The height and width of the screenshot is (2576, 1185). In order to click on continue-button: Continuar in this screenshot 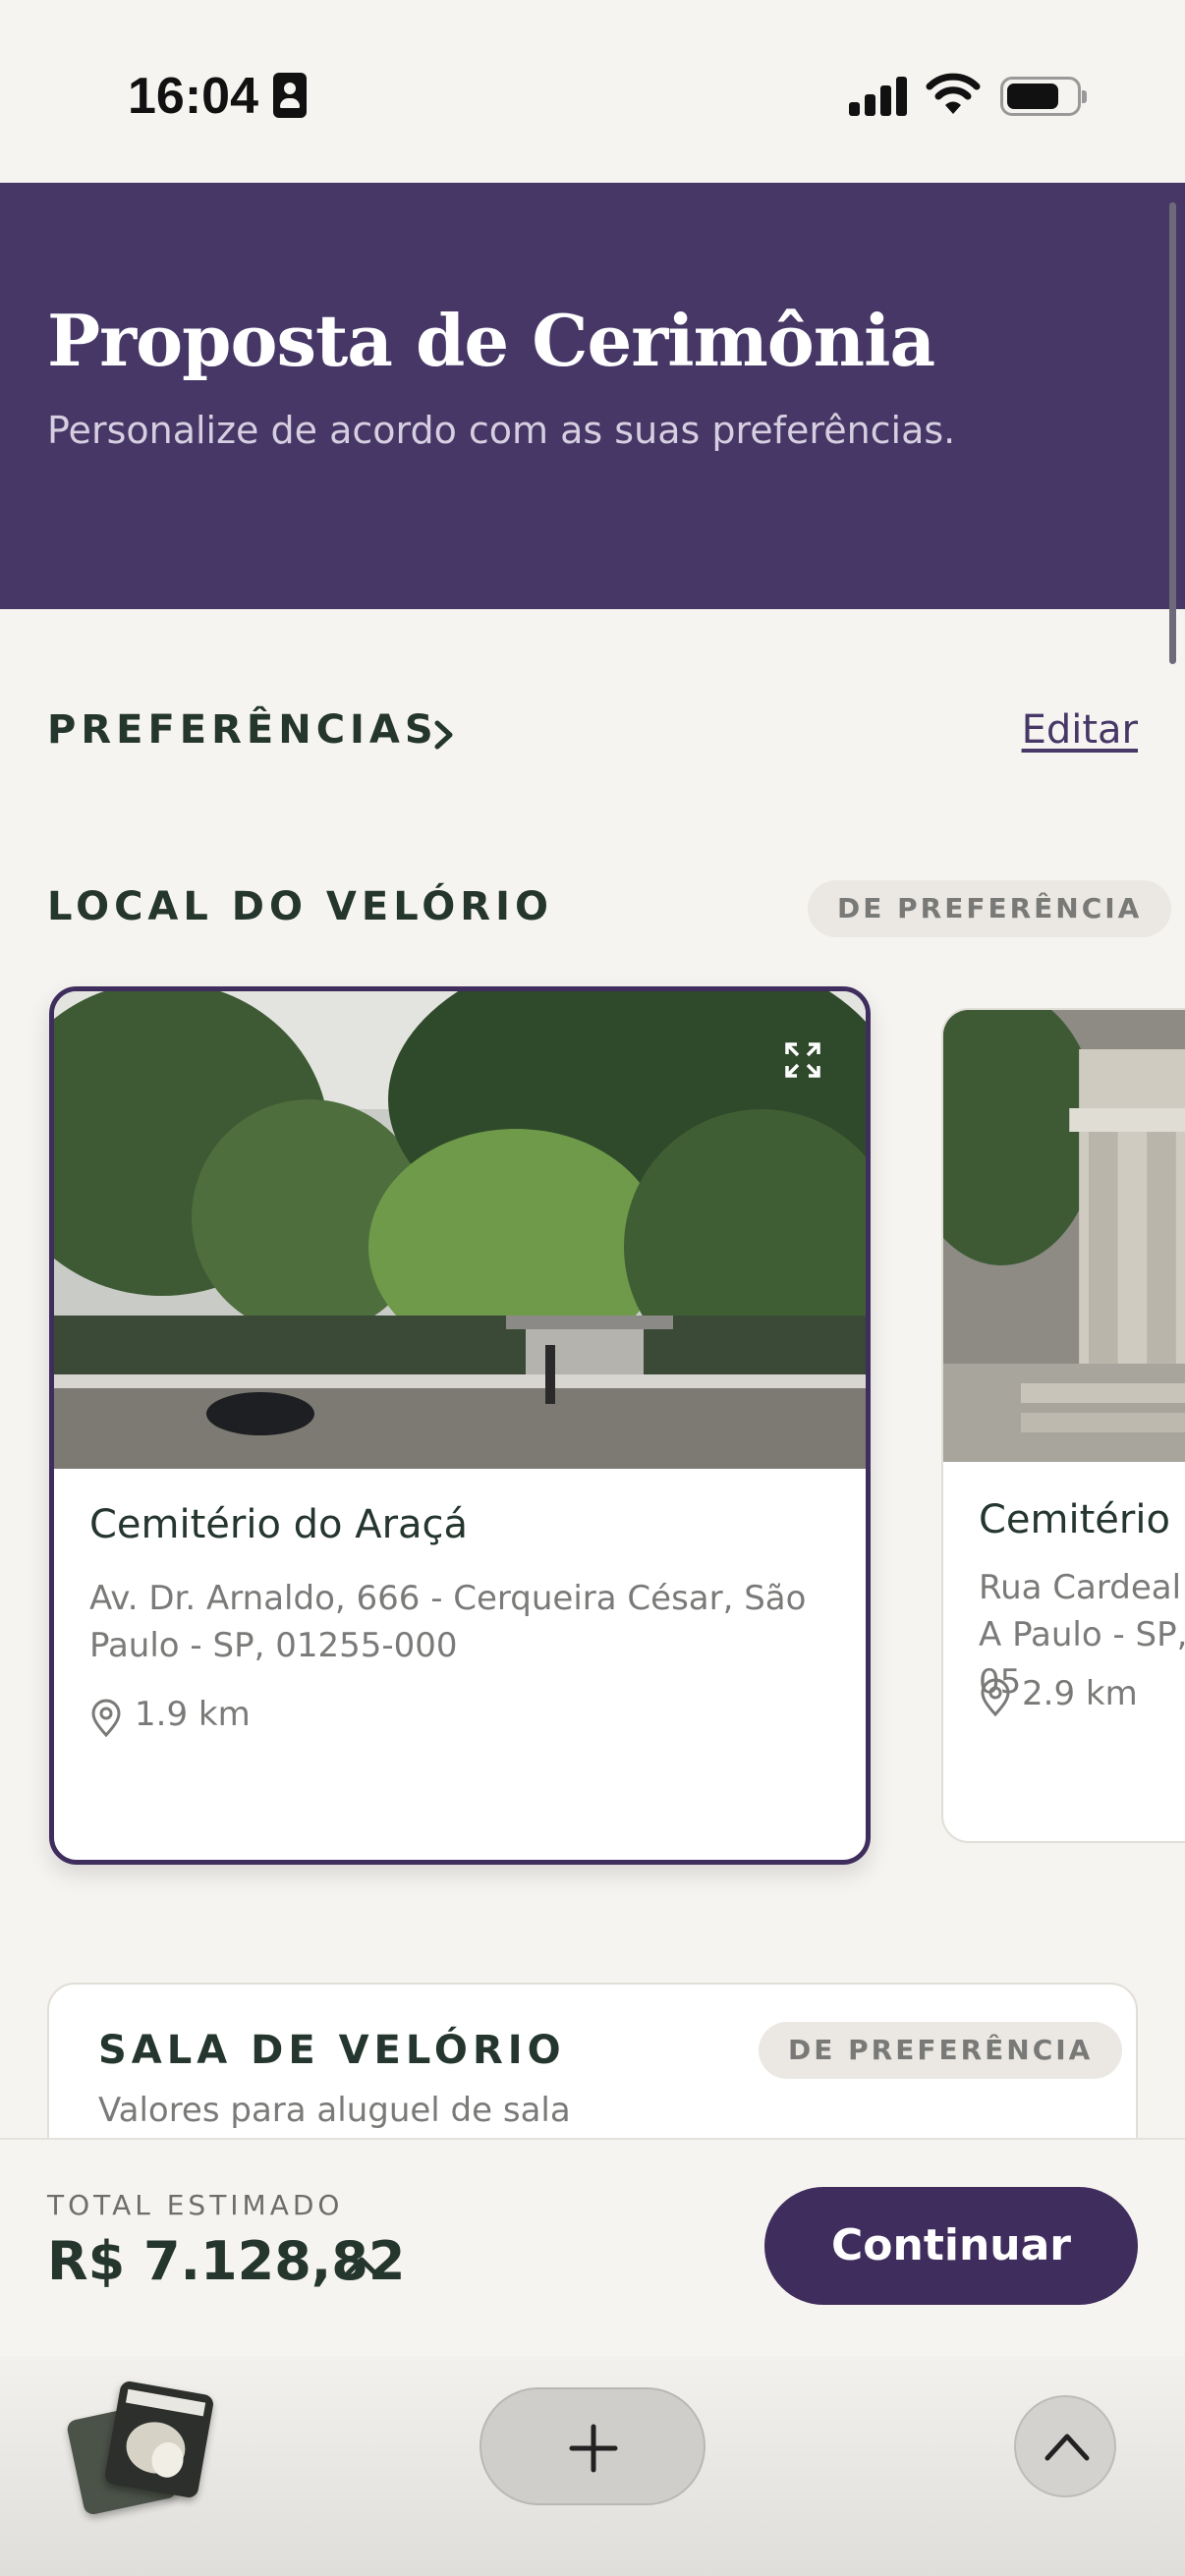, I will do `click(951, 2246)`.